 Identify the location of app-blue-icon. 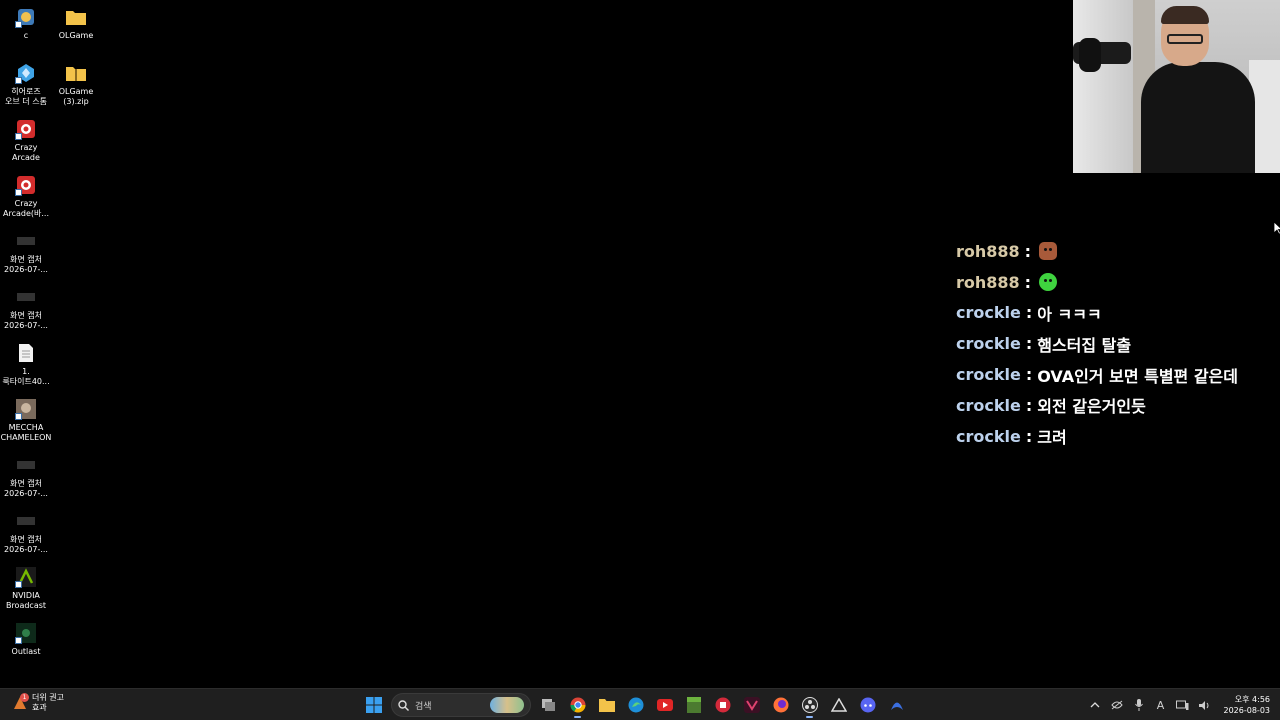
(897, 705).